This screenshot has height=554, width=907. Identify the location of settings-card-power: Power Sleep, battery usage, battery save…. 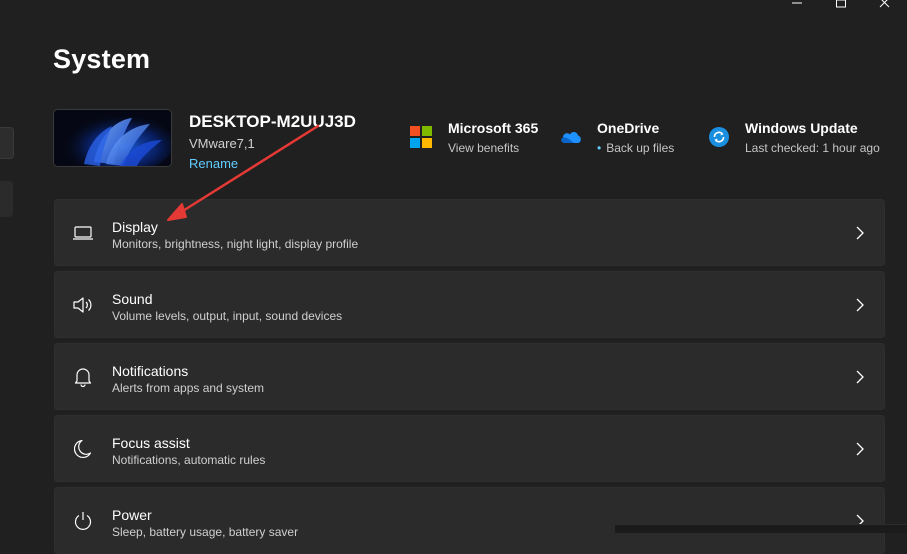
(469, 520).